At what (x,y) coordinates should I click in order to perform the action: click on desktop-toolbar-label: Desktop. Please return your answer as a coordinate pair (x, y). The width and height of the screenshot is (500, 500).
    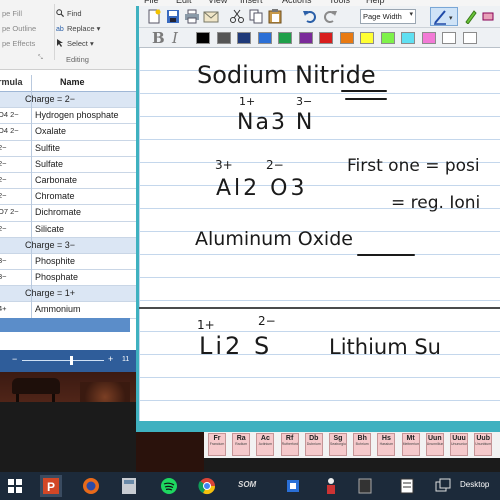
    Looking at the image, I should click on (474, 484).